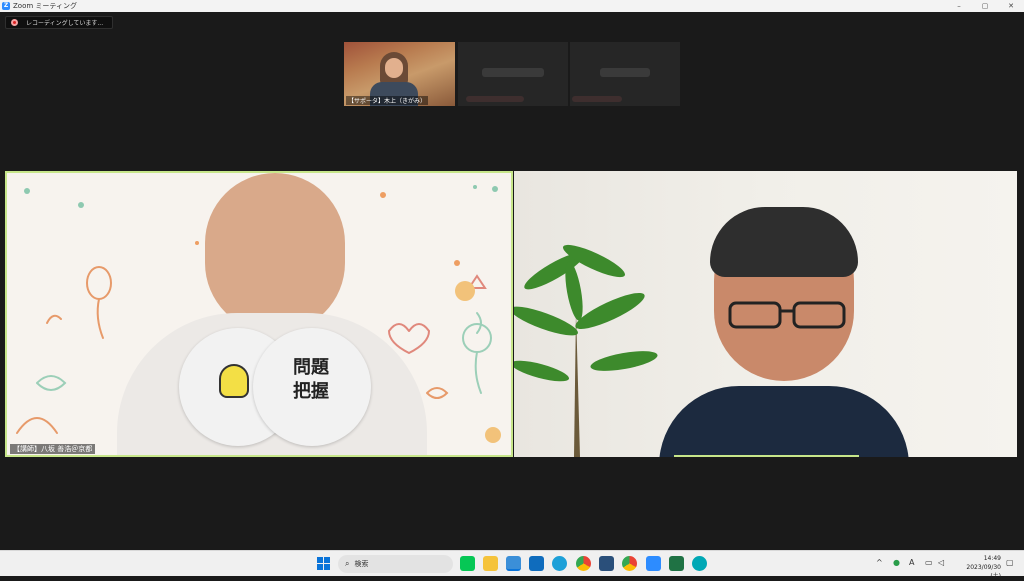 The height and width of the screenshot is (581, 1024). I want to click on chrome-browser-icon, so click(583, 563).